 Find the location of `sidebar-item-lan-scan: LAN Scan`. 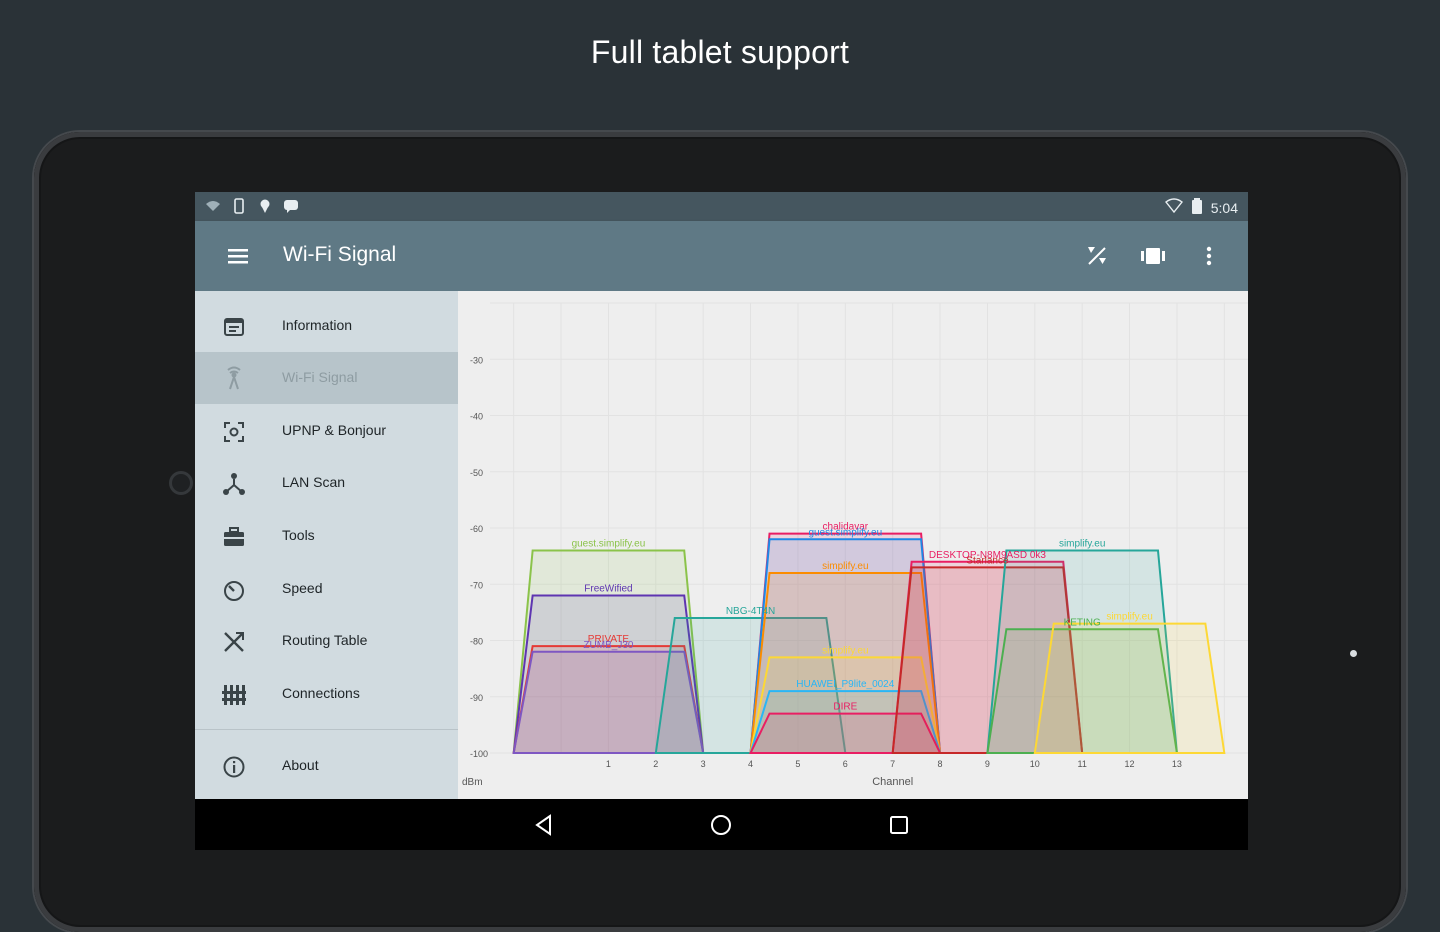

sidebar-item-lan-scan: LAN Scan is located at coordinates (326, 483).